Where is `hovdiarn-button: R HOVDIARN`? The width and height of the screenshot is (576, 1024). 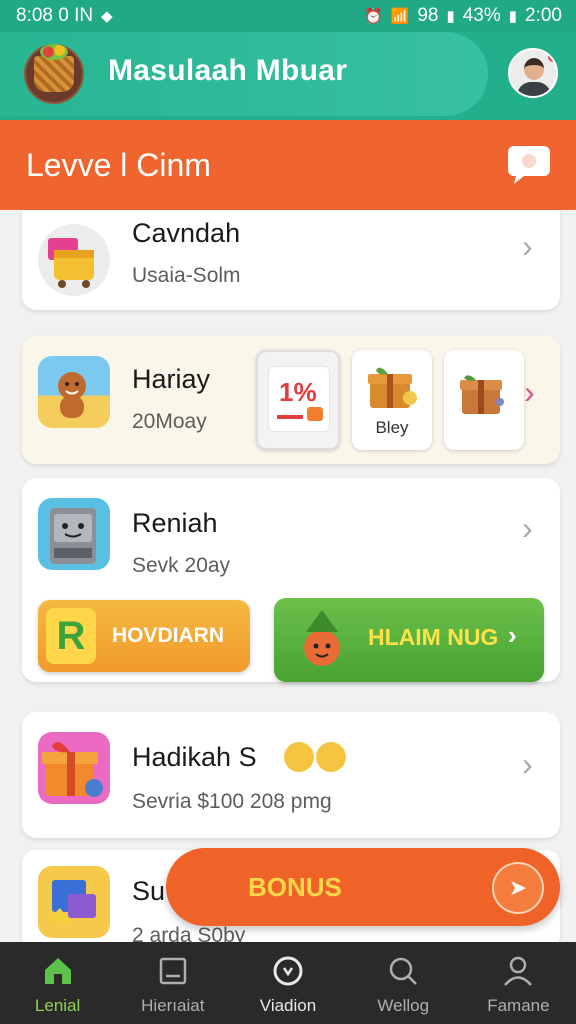
hovdiarn-button: R HOVDIARN is located at coordinates (144, 636).